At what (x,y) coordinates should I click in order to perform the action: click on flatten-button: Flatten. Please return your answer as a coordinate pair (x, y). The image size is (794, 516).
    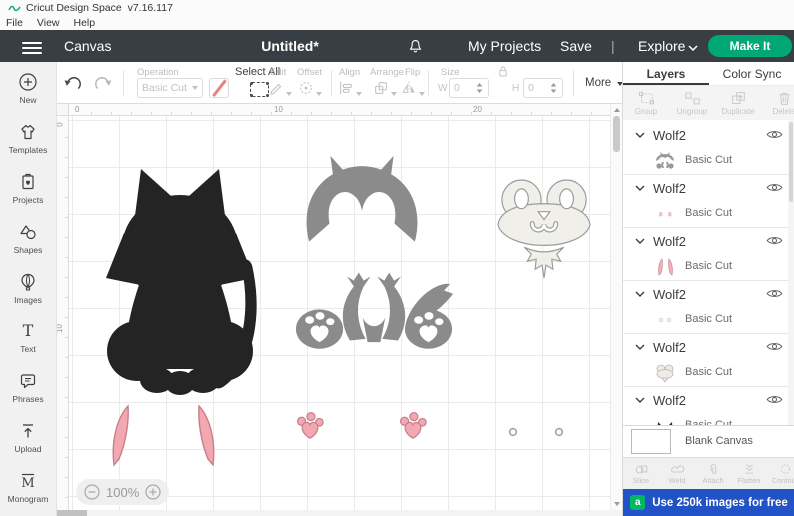
    Looking at the image, I should click on (749, 473).